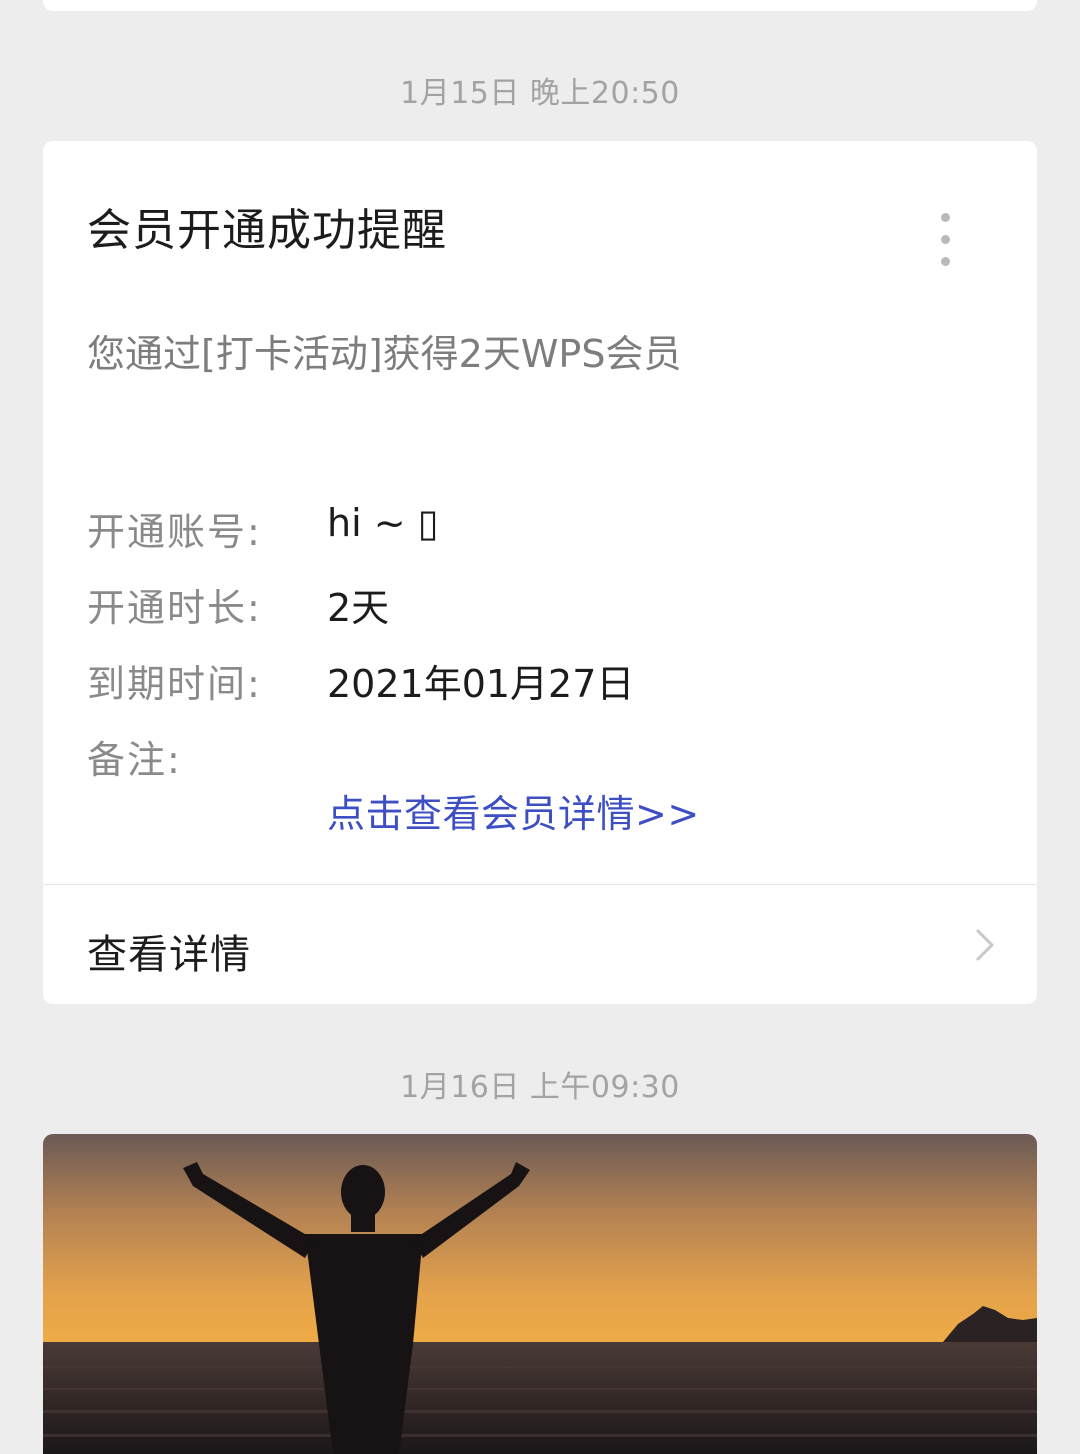  What do you see at coordinates (985, 945) in the screenshot?
I see `chevron-right-icon` at bounding box center [985, 945].